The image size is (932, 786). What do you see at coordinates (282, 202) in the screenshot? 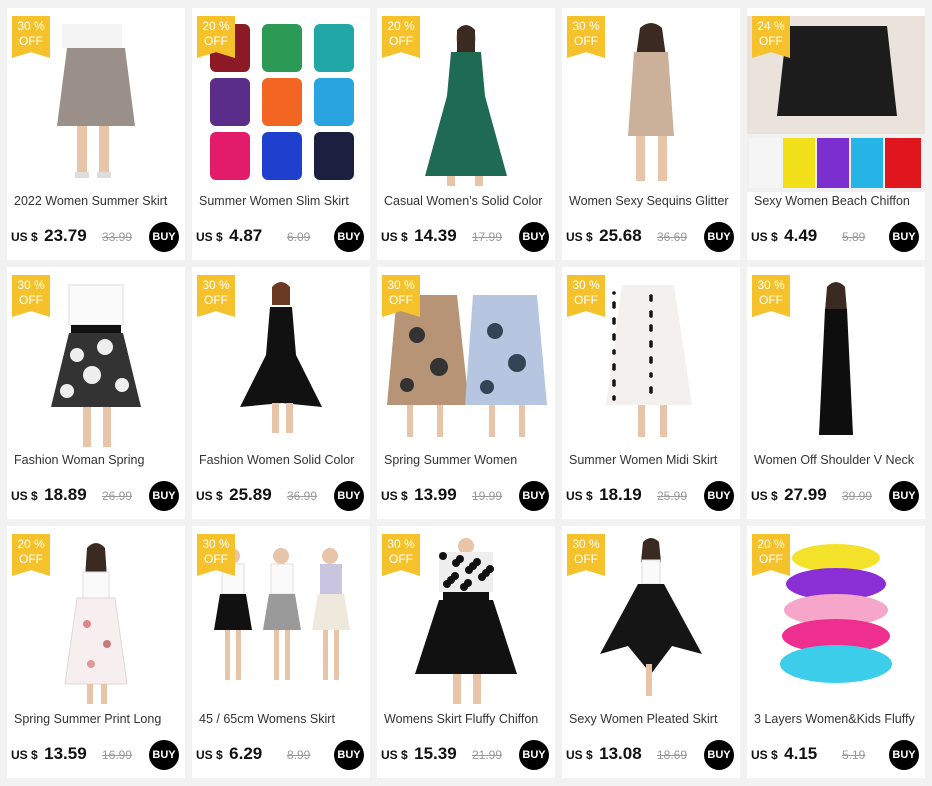
I see `product-title: Summer Women Slim Skirt` at bounding box center [282, 202].